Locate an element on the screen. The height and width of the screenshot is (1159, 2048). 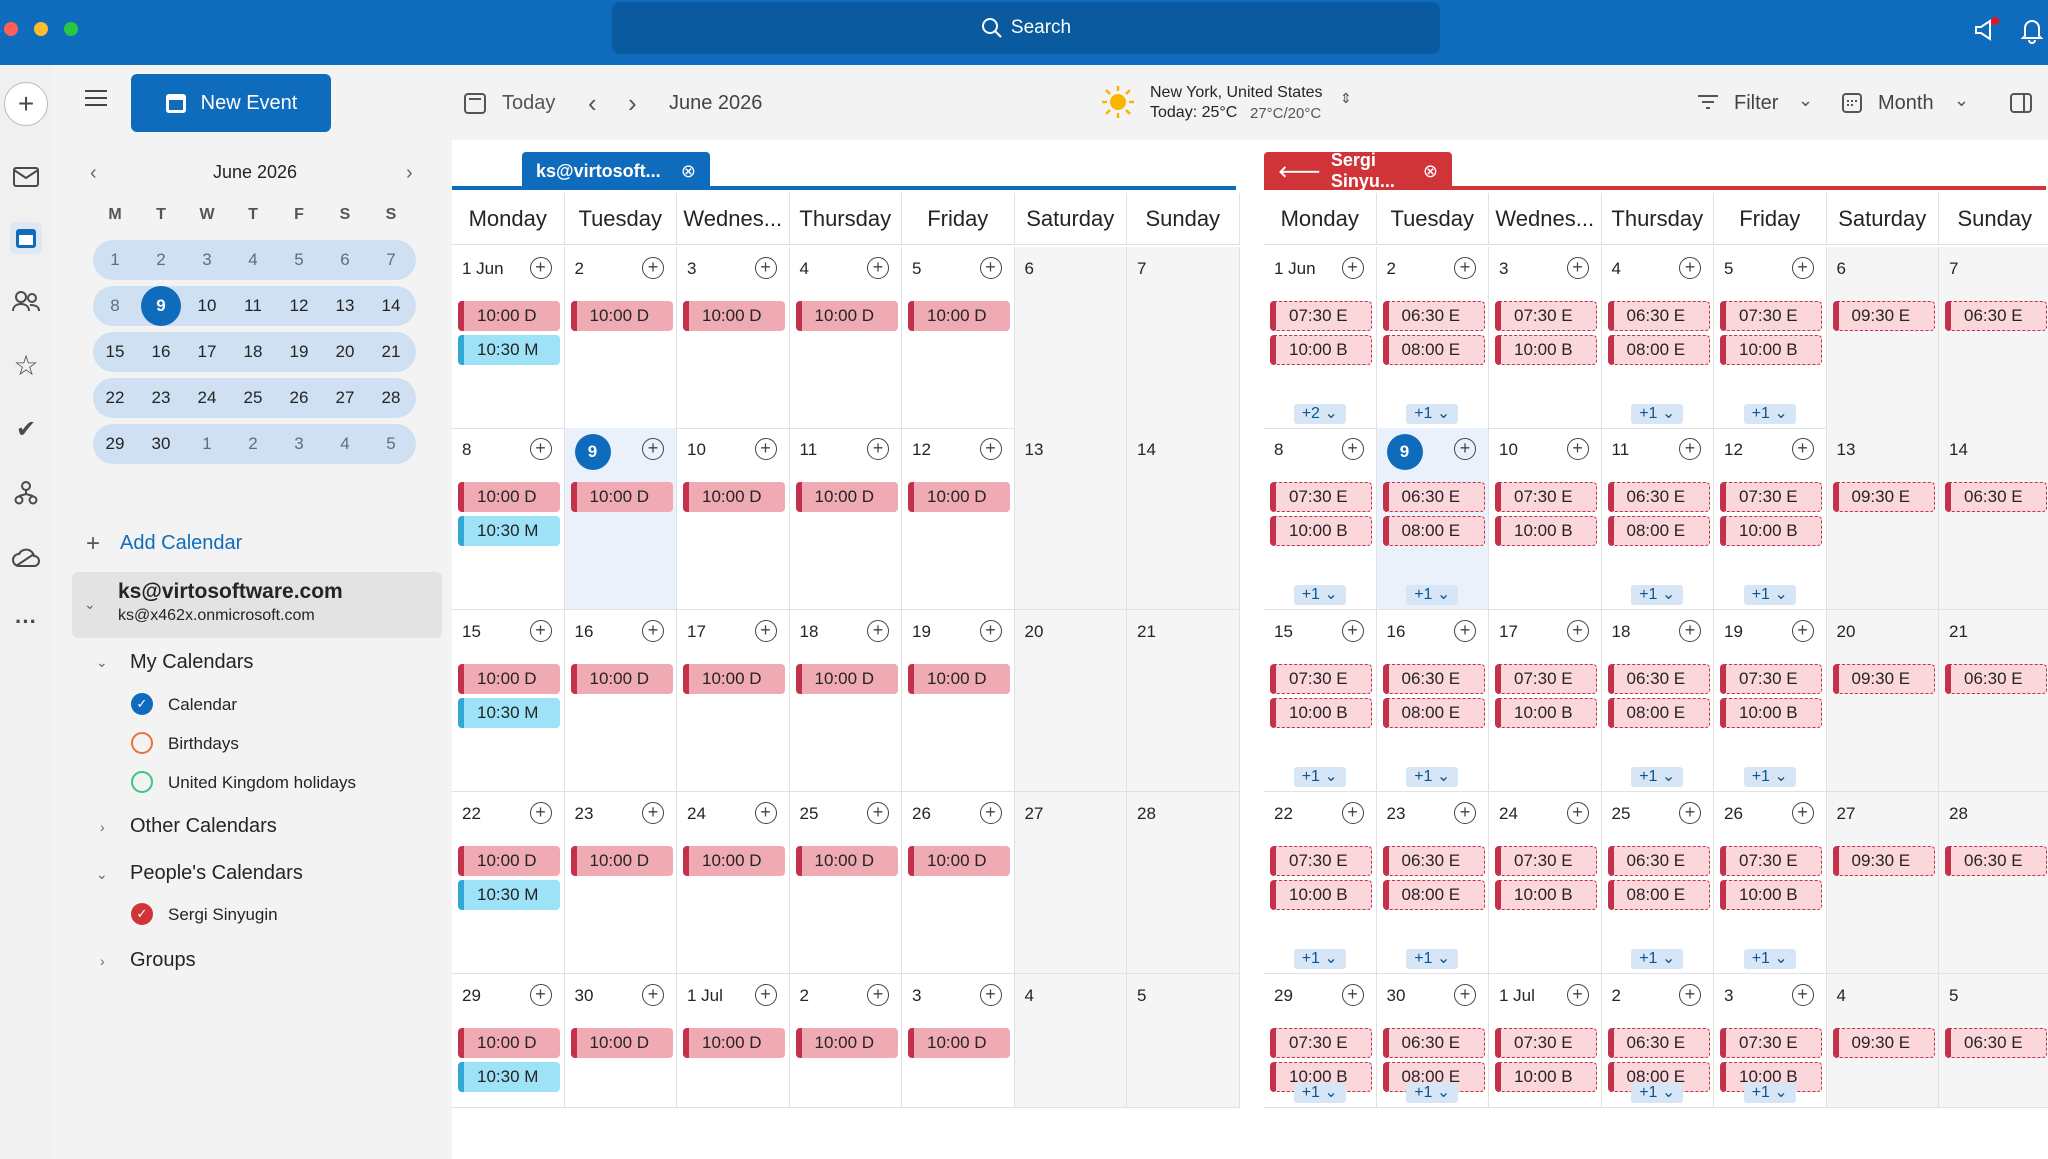
mini-day: 15 is located at coordinates (115, 352).